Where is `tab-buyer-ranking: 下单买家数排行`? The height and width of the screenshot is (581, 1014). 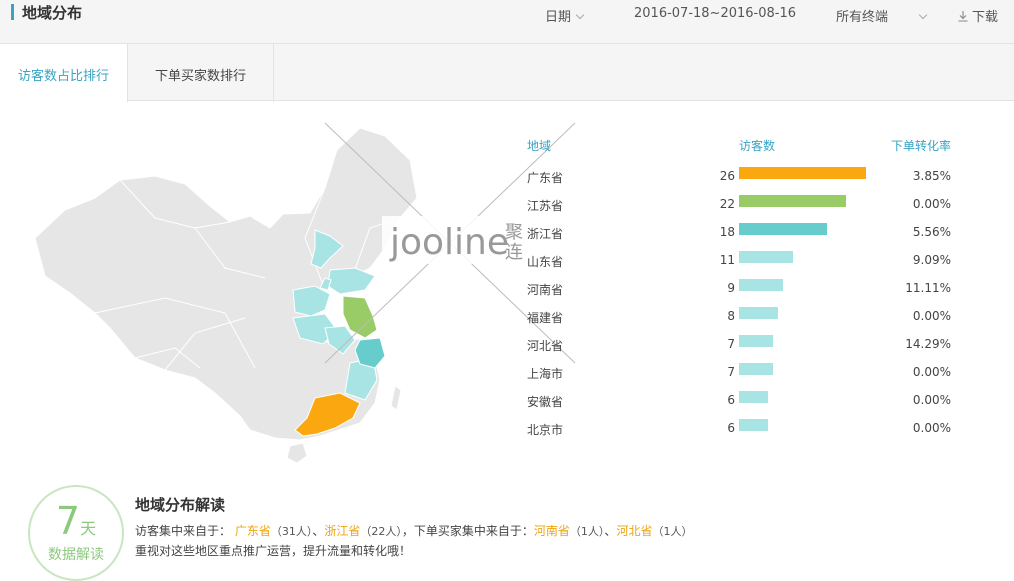
tab-buyer-ranking: 下单买家数排行 is located at coordinates (201, 73).